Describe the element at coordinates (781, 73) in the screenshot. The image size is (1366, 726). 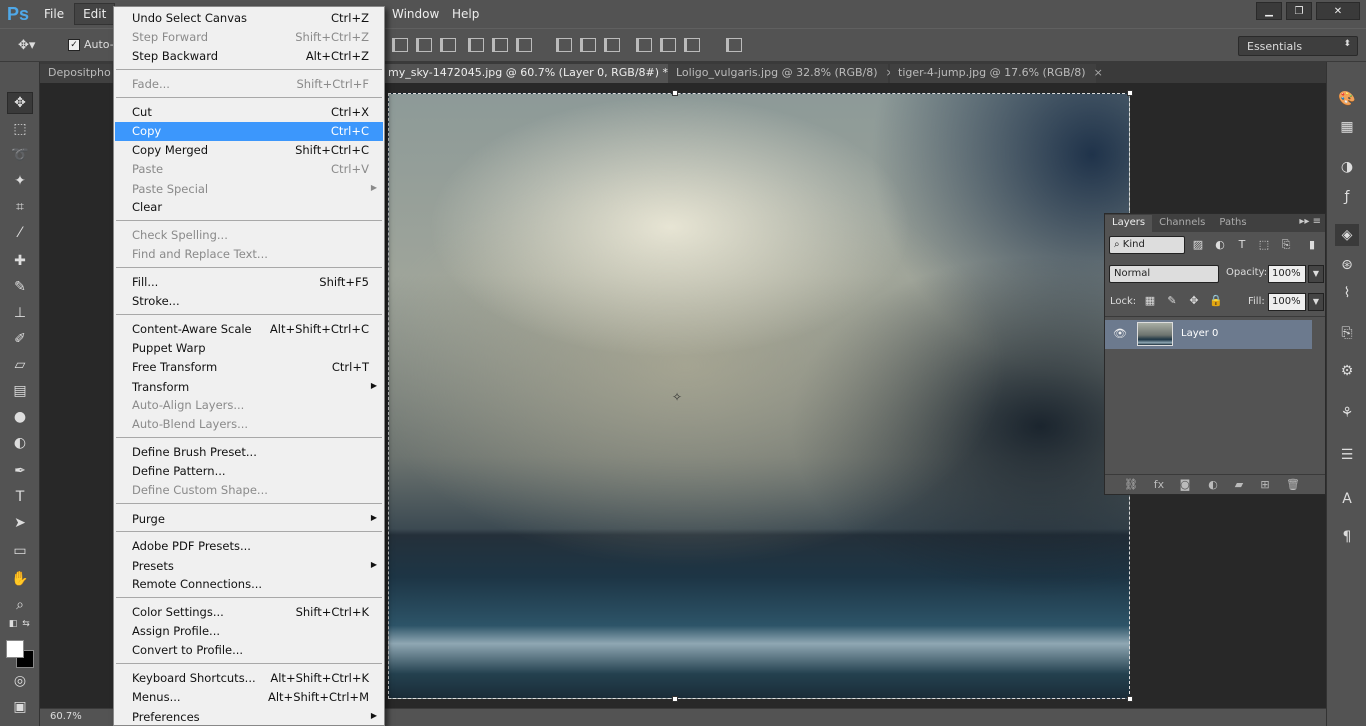
I see `document-tab: Loligo_vulgaris.jpg @ 32.8% (RGB/8)×` at that location.